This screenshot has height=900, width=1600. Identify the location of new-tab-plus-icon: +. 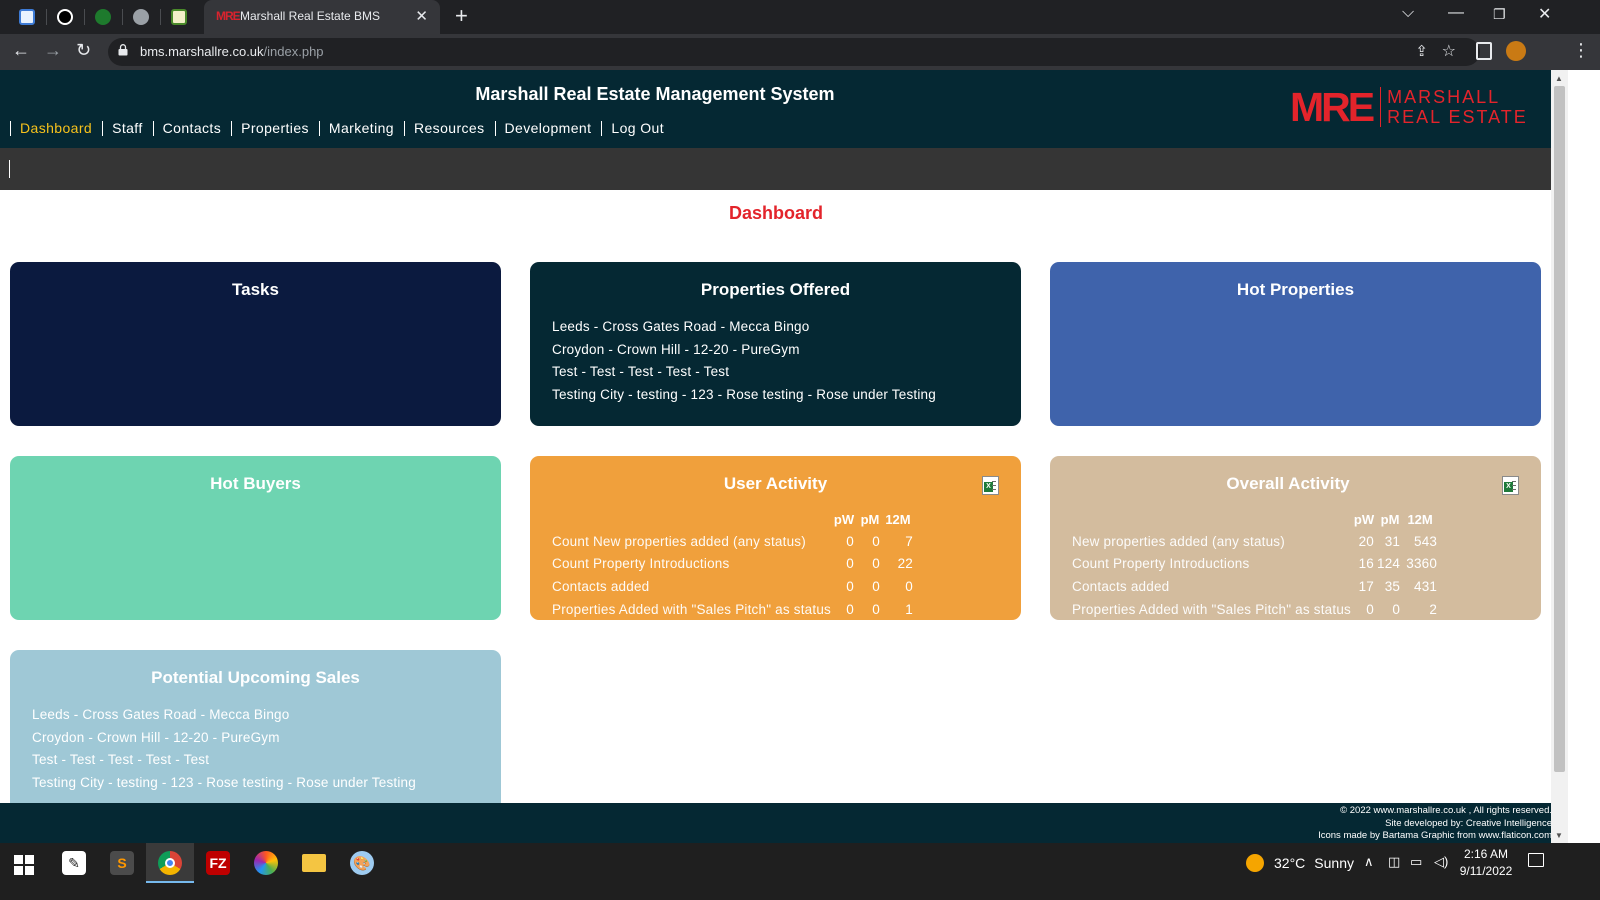
(461, 16).